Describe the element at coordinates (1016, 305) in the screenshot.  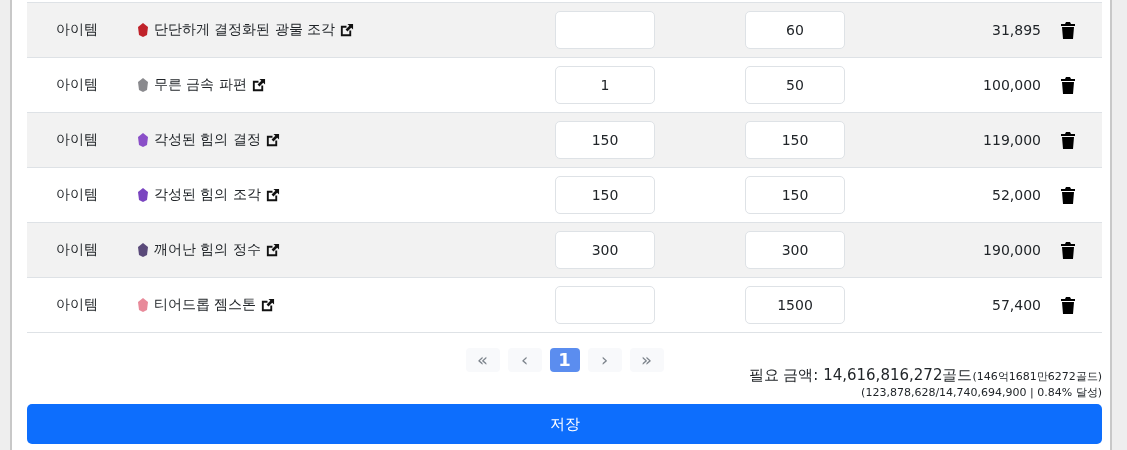
I see `price: 57,400` at that location.